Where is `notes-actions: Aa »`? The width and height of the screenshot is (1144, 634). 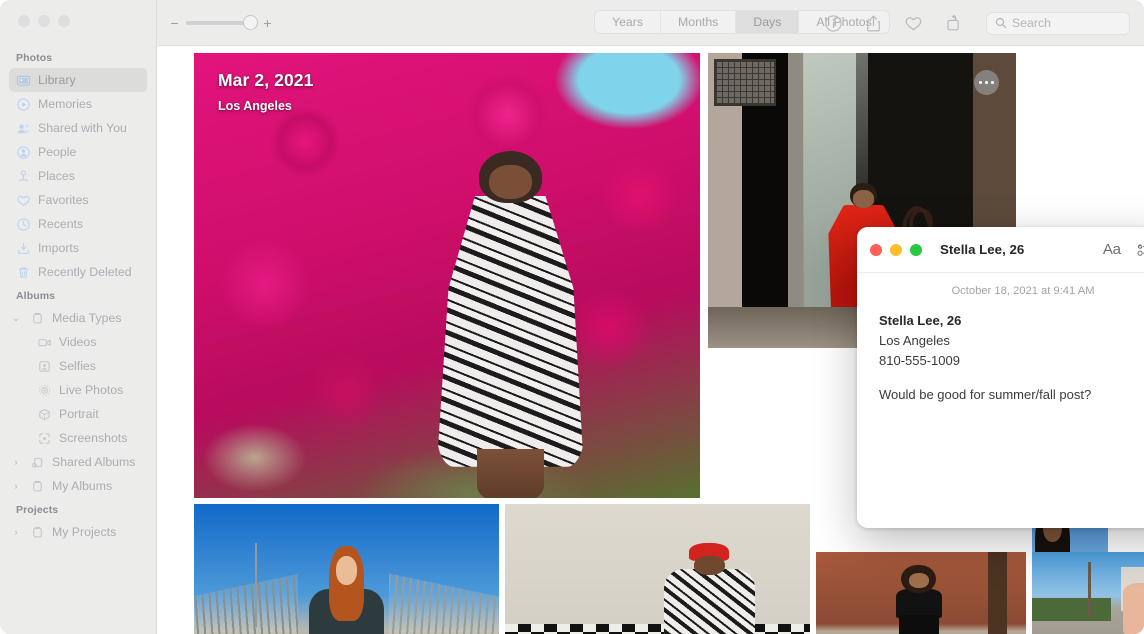
notes-actions: Aa » is located at coordinates (1123, 250).